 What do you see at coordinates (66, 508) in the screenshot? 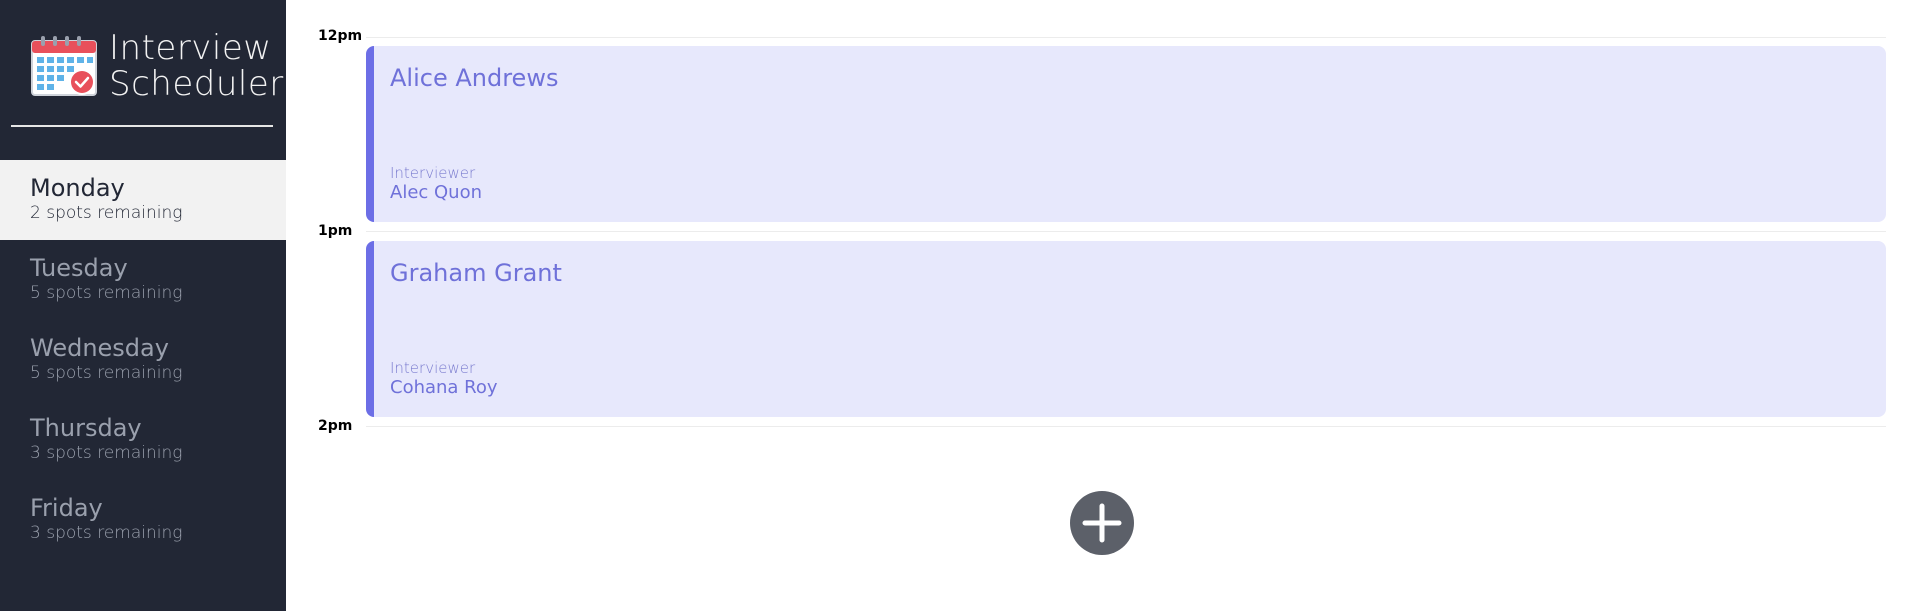
I see `day-name: Friday` at bounding box center [66, 508].